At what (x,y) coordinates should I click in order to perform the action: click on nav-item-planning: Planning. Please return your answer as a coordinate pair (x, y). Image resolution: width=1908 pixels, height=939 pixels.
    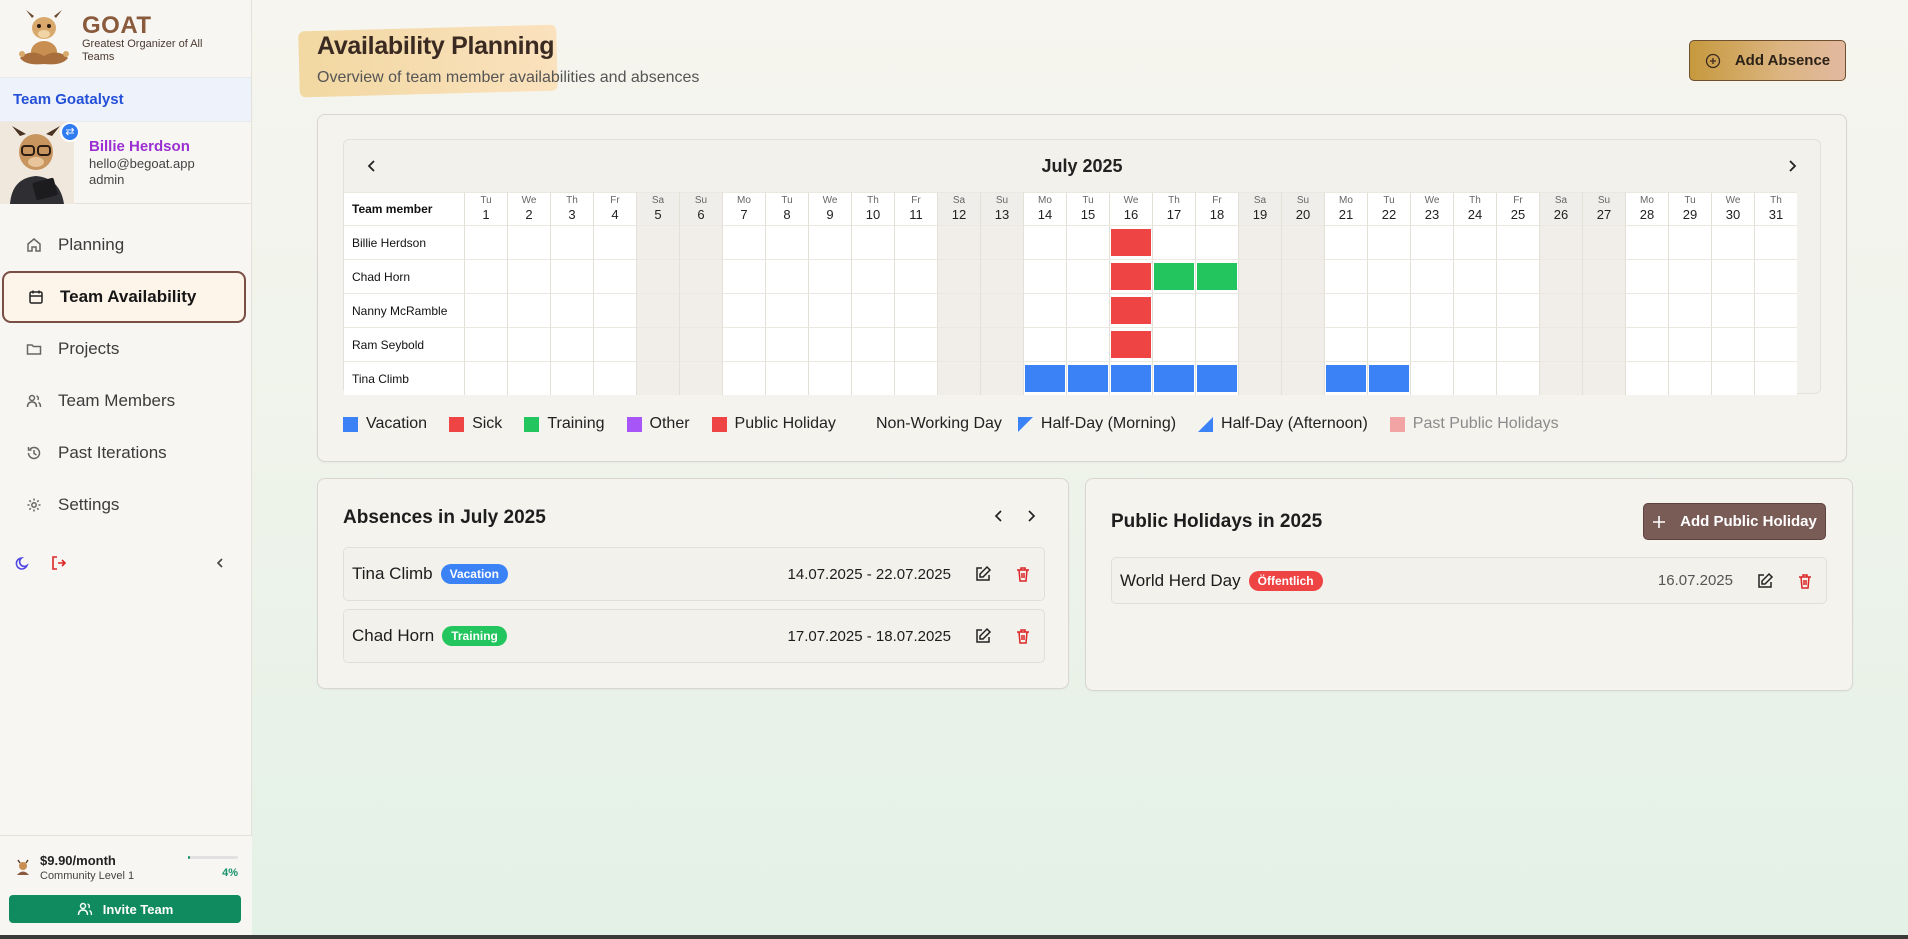
    Looking at the image, I should click on (124, 245).